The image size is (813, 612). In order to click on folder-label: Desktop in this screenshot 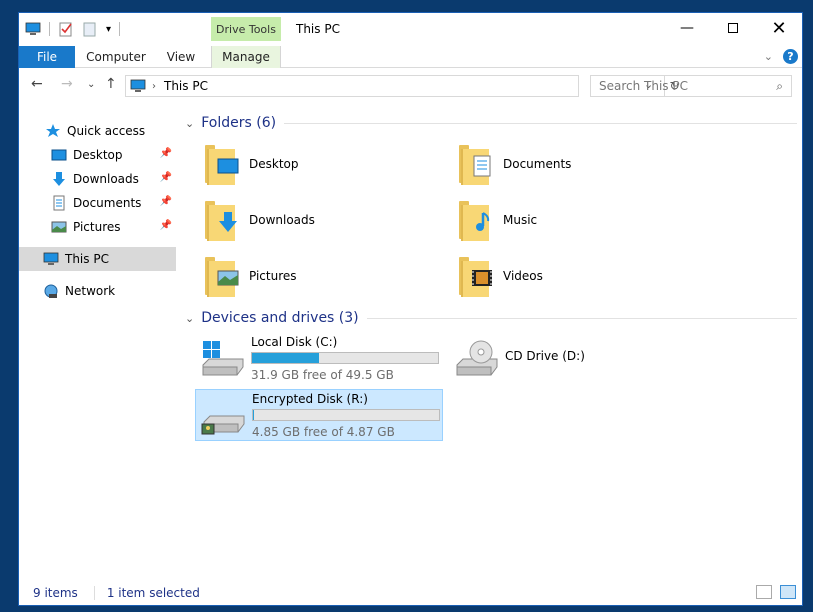, I will do `click(274, 164)`.